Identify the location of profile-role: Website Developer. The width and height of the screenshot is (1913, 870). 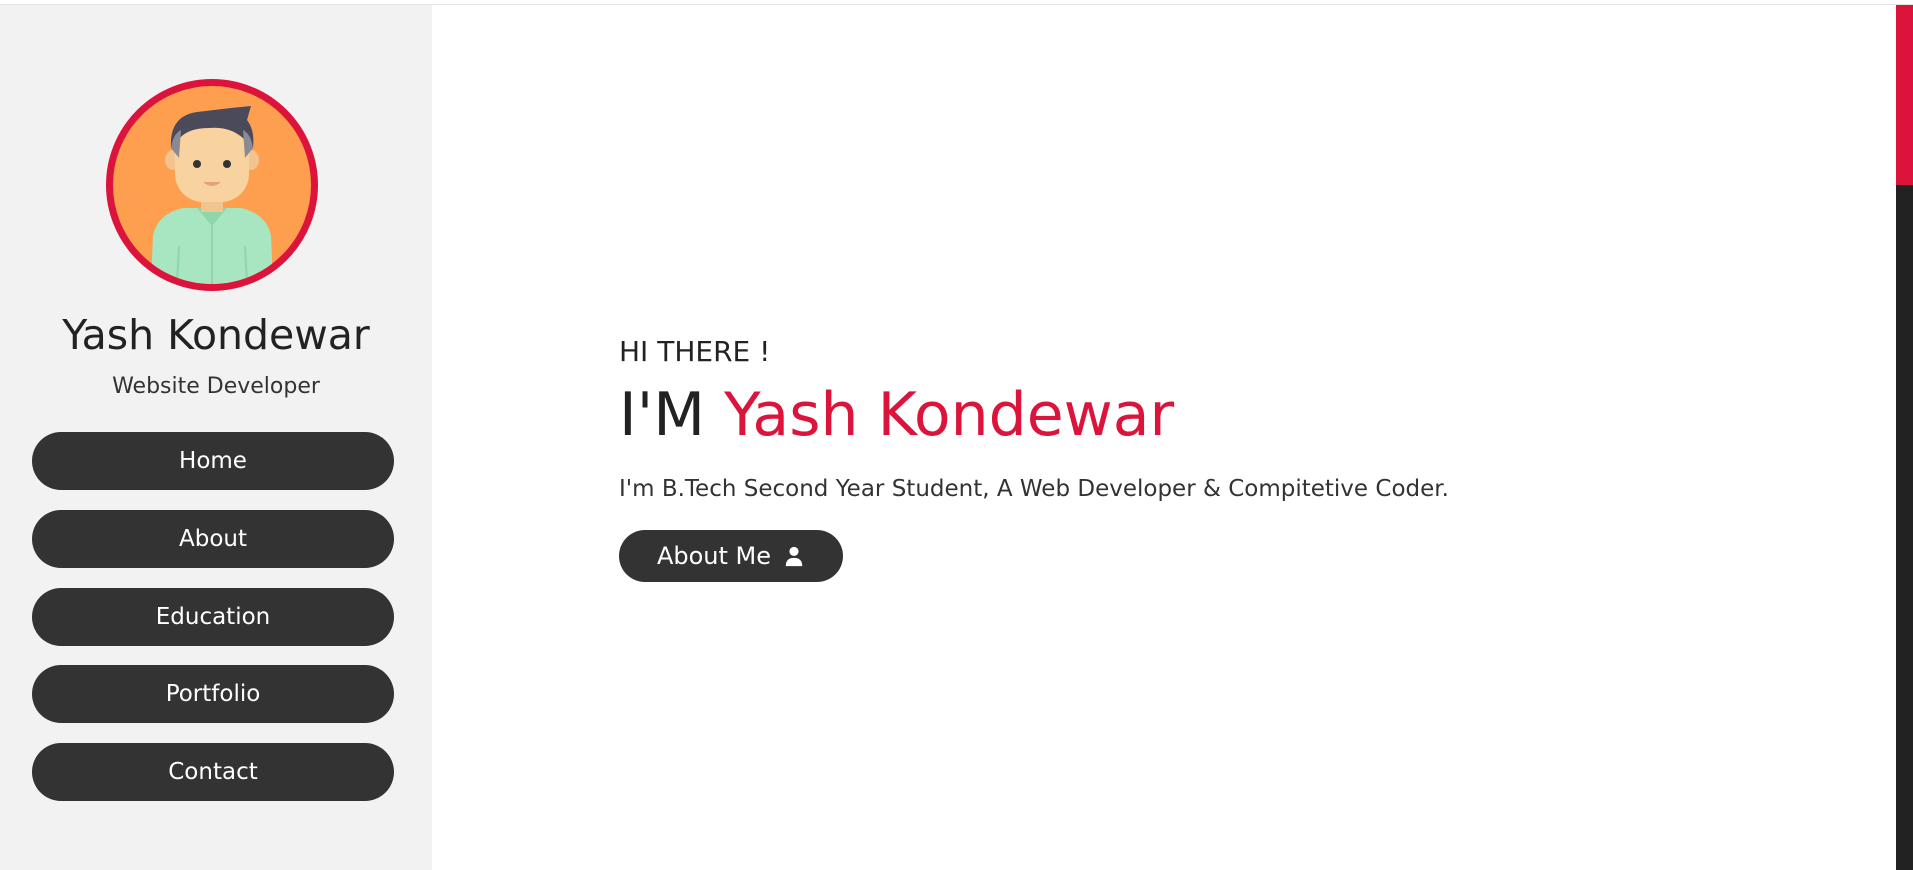
(216, 386).